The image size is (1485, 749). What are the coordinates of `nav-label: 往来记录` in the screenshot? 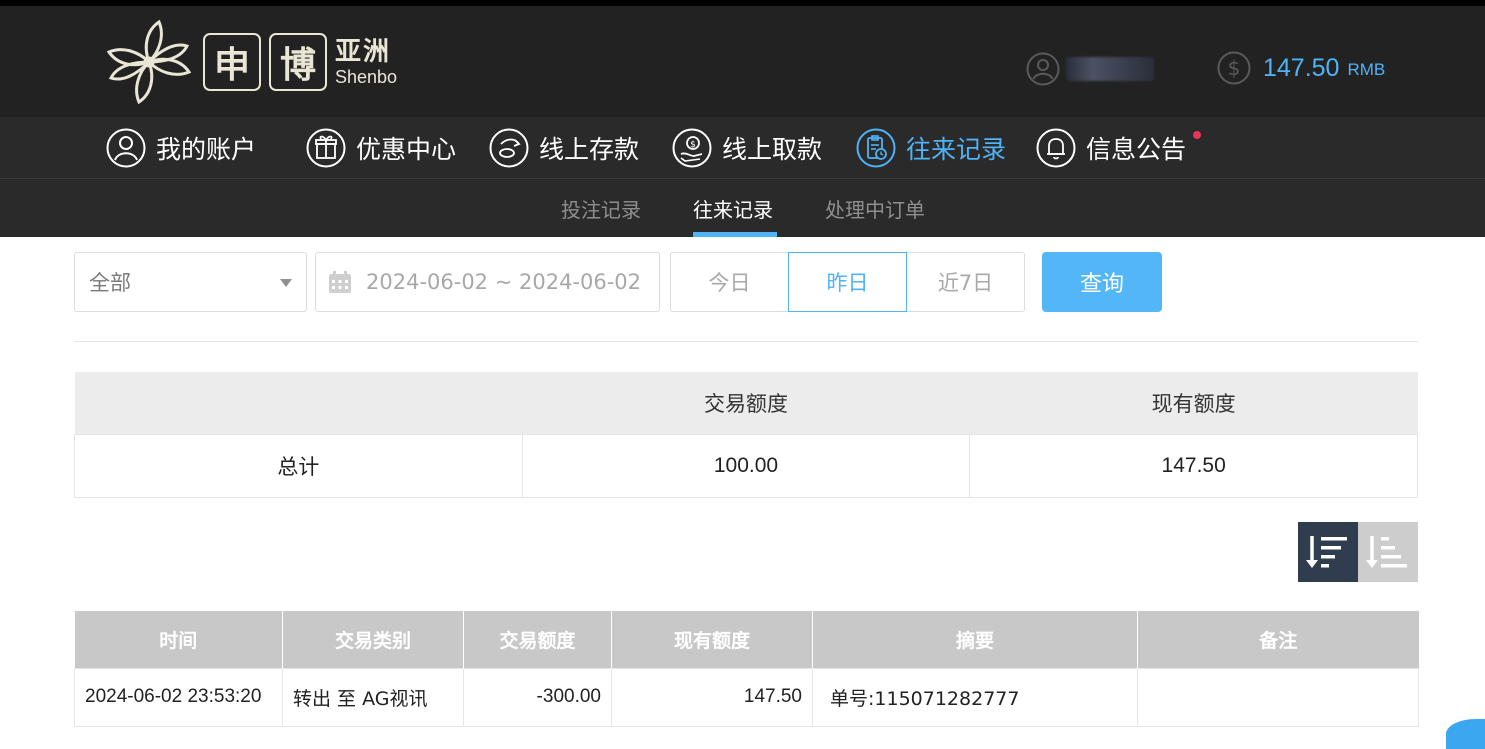 It's located at (956, 149).